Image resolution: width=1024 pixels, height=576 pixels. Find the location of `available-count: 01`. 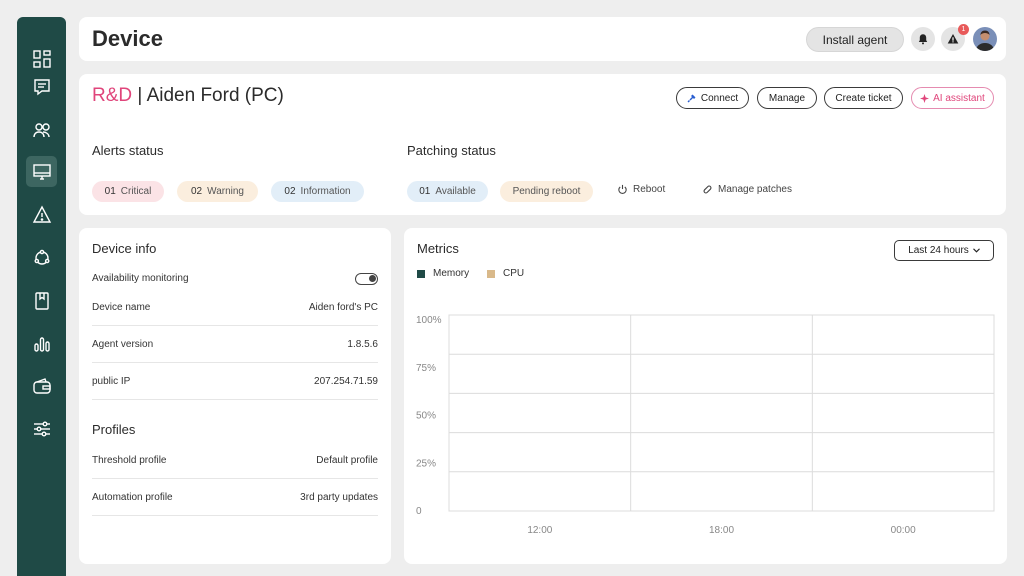

available-count: 01 is located at coordinates (425, 191).